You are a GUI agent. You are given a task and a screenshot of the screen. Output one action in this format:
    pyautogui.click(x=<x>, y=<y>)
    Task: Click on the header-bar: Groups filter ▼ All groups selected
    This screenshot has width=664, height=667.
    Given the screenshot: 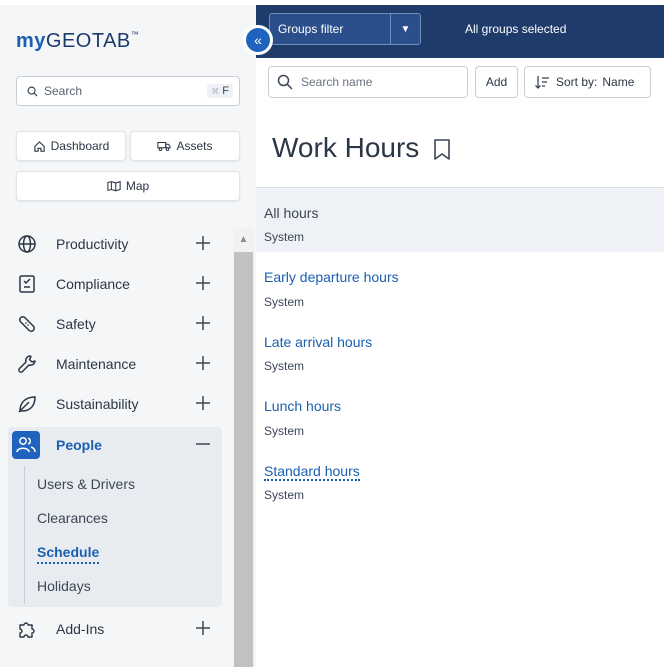 What is the action you would take?
    pyautogui.click(x=460, y=29)
    